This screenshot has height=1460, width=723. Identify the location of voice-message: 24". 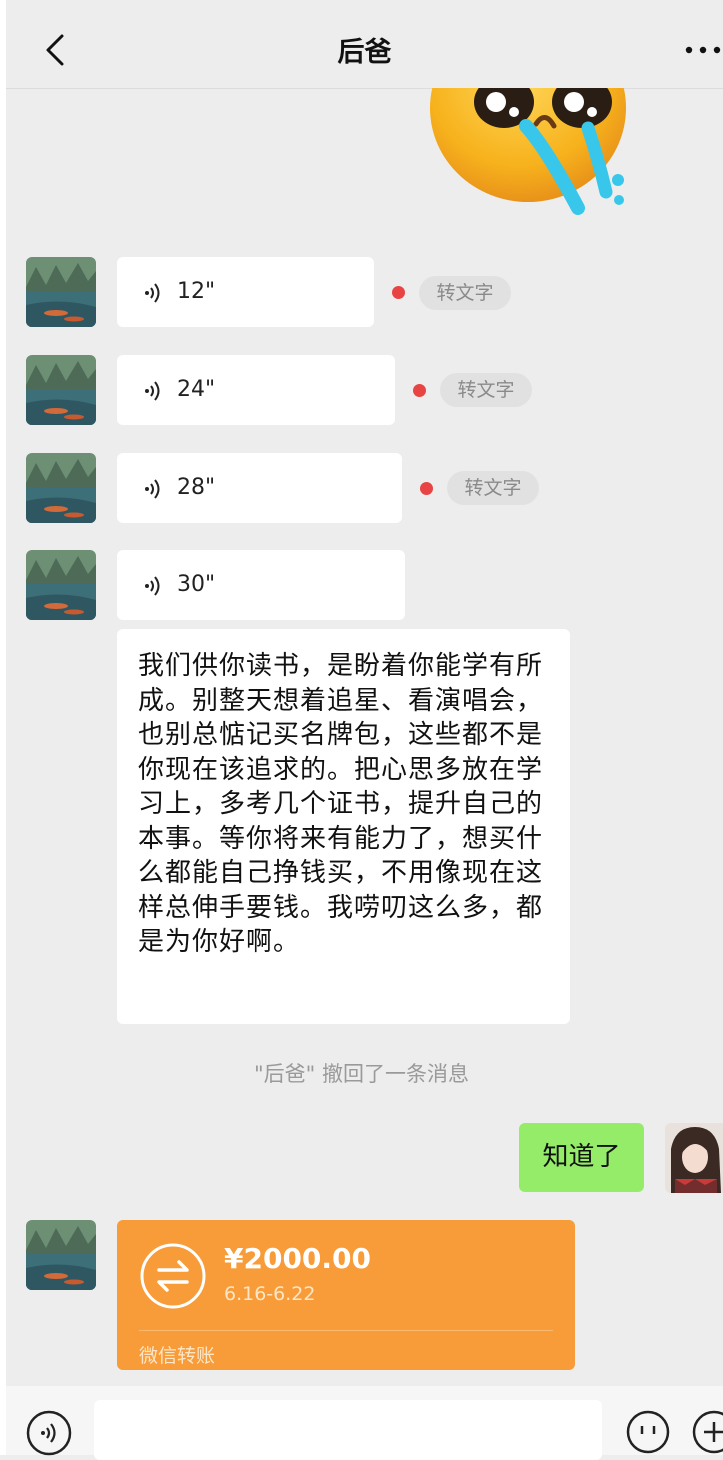
(256, 390).